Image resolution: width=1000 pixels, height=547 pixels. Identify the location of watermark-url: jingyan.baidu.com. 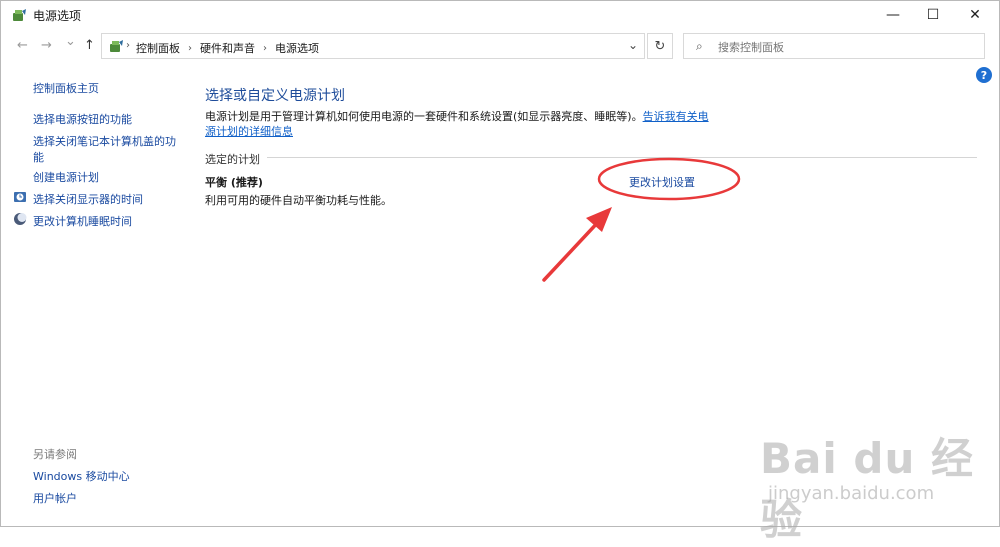
(851, 493).